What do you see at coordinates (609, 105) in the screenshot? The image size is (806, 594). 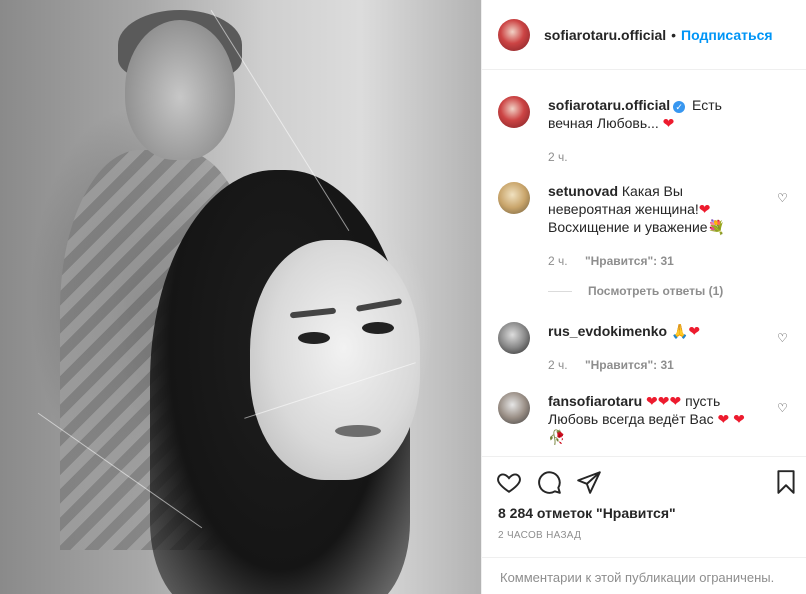 I see `caption-username: sofiarotaru.official` at bounding box center [609, 105].